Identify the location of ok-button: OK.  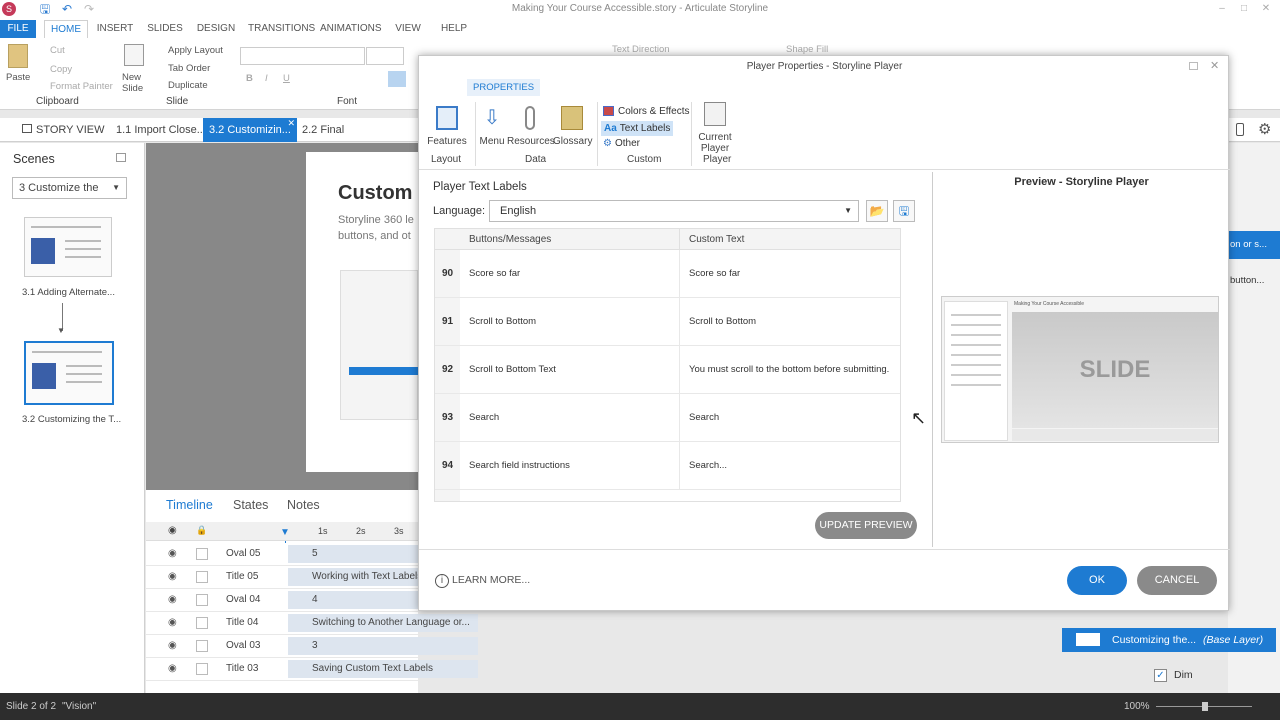
(1097, 580).